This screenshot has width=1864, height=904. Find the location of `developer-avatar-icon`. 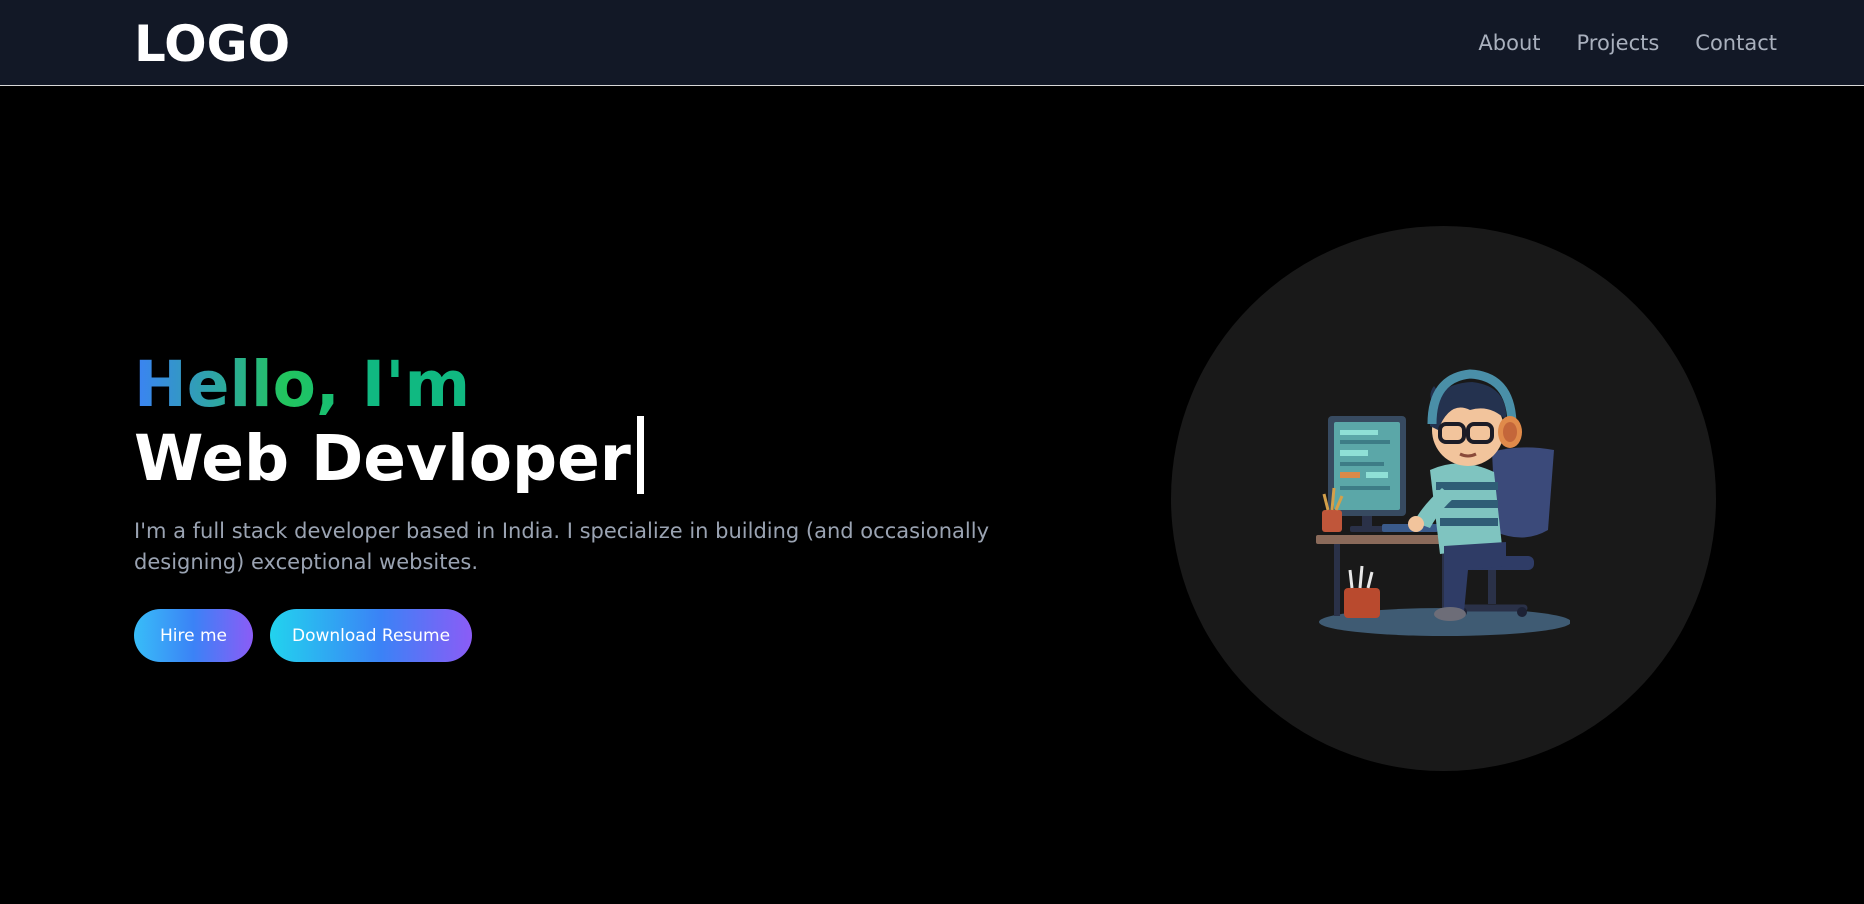

developer-avatar-icon is located at coordinates (1443, 502).